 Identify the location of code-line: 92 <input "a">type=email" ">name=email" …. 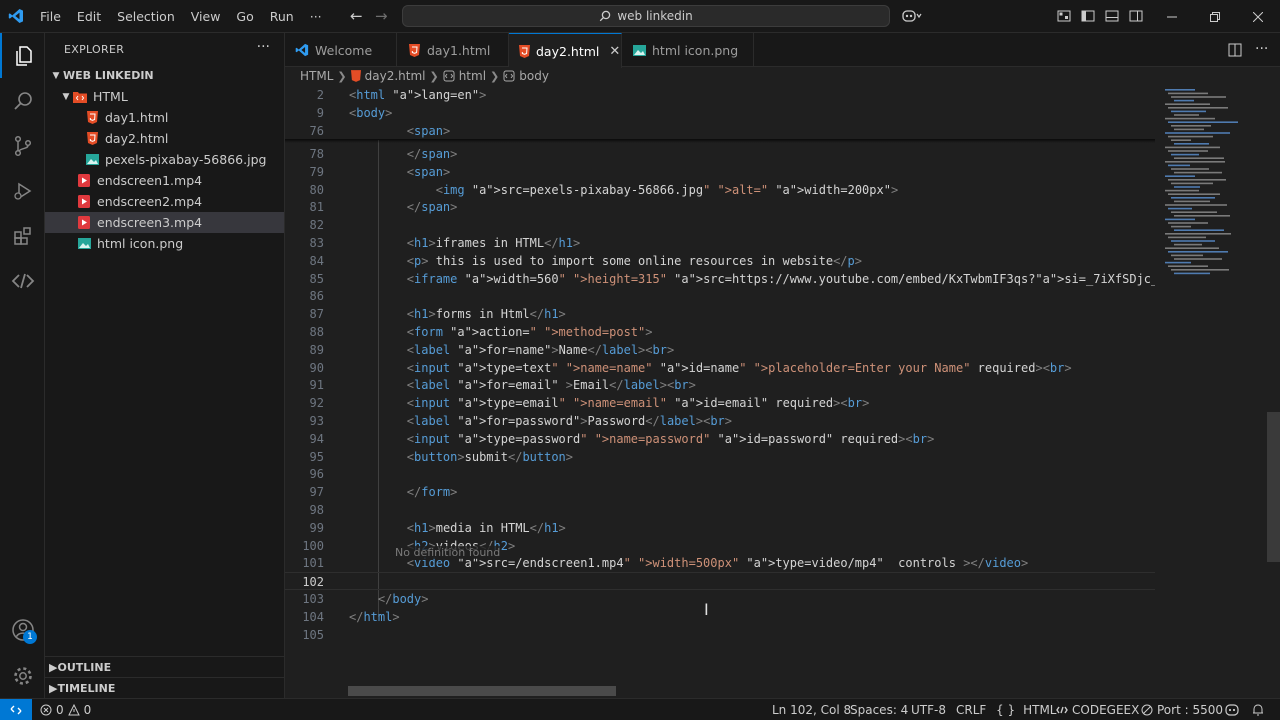
(720, 403).